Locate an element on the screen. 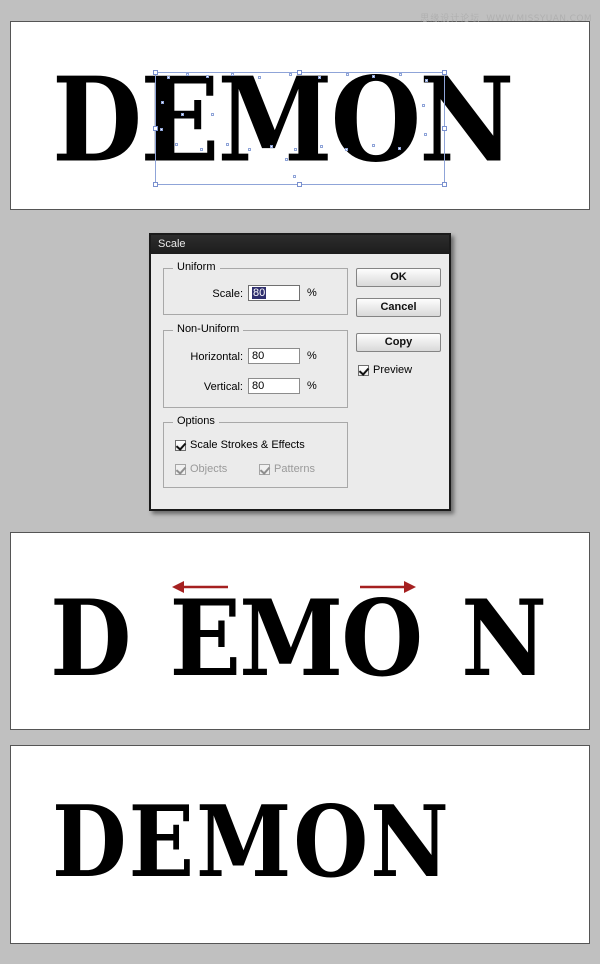 This screenshot has height=964, width=600. options-group-label: Options is located at coordinates (196, 421).